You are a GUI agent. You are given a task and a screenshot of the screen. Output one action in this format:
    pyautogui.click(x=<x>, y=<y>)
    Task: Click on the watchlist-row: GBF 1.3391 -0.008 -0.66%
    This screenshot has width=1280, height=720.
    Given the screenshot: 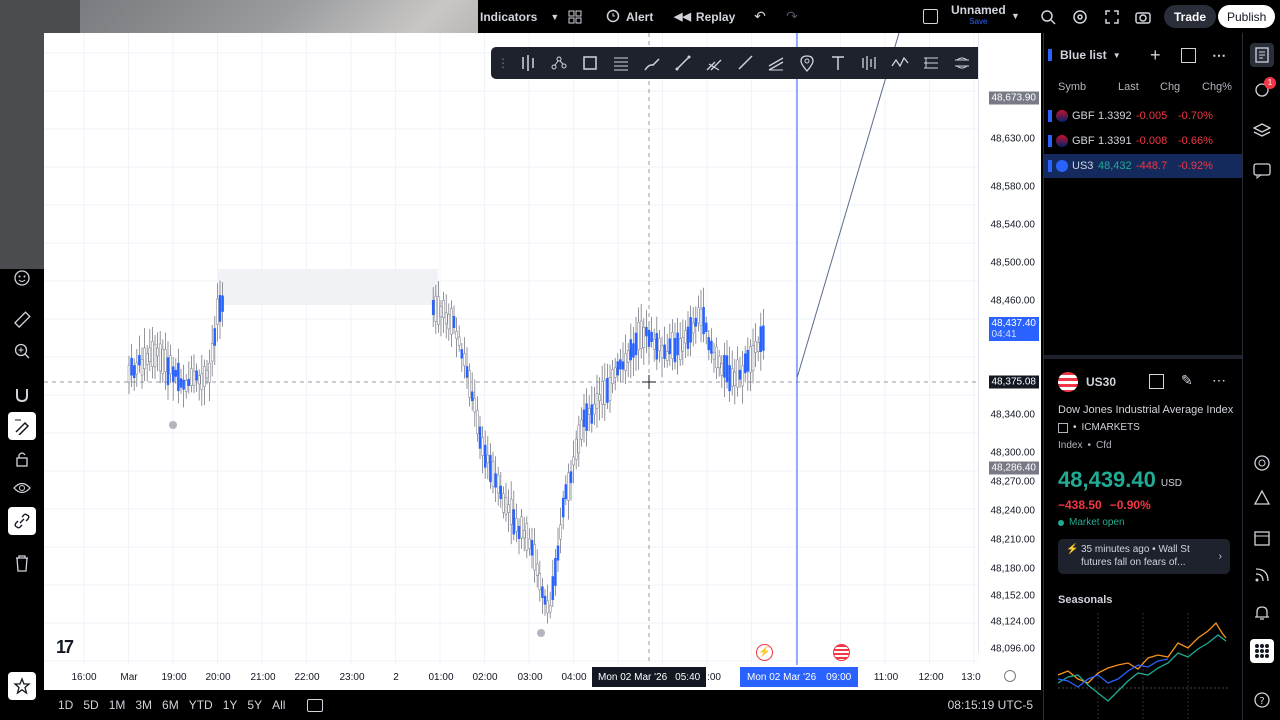 What is the action you would take?
    pyautogui.click(x=1143, y=141)
    